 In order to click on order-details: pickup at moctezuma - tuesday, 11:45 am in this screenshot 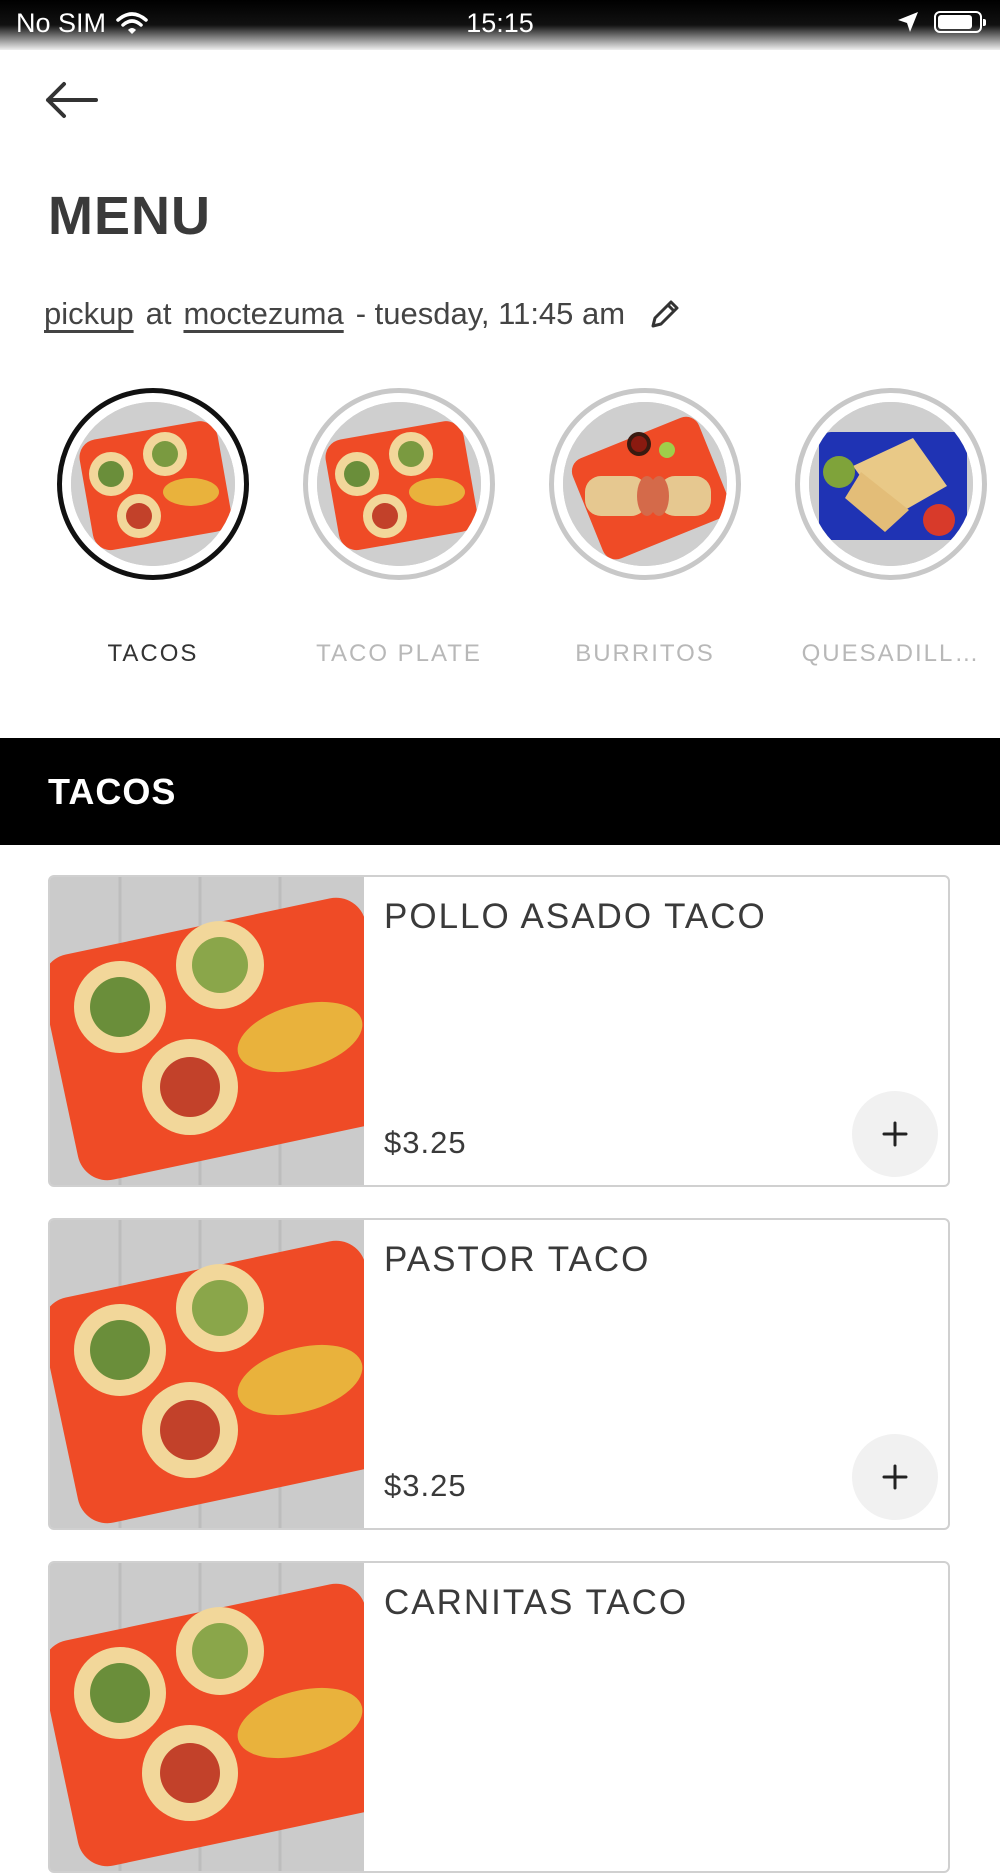, I will do `click(363, 314)`.